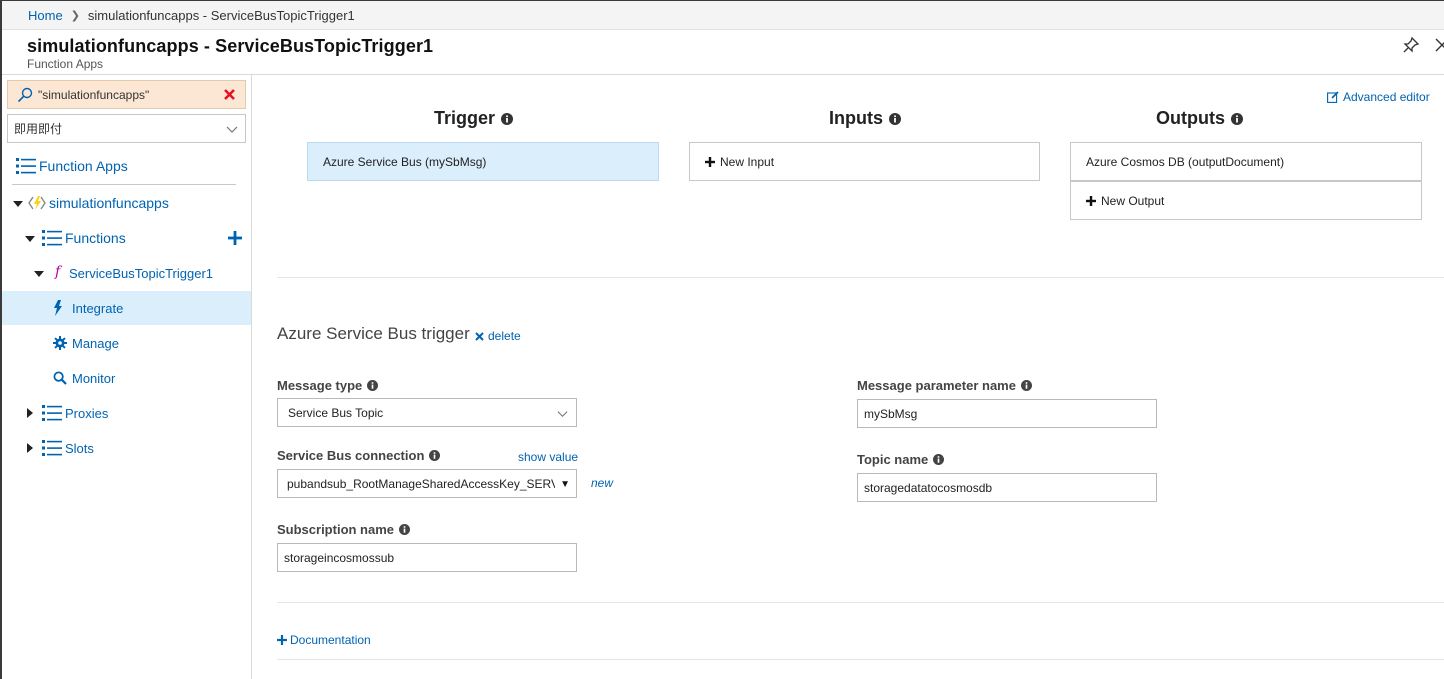 Image resolution: width=1444 pixels, height=679 pixels. What do you see at coordinates (339, 557) in the screenshot?
I see `subscription-name-value: storageincosmossub` at bounding box center [339, 557].